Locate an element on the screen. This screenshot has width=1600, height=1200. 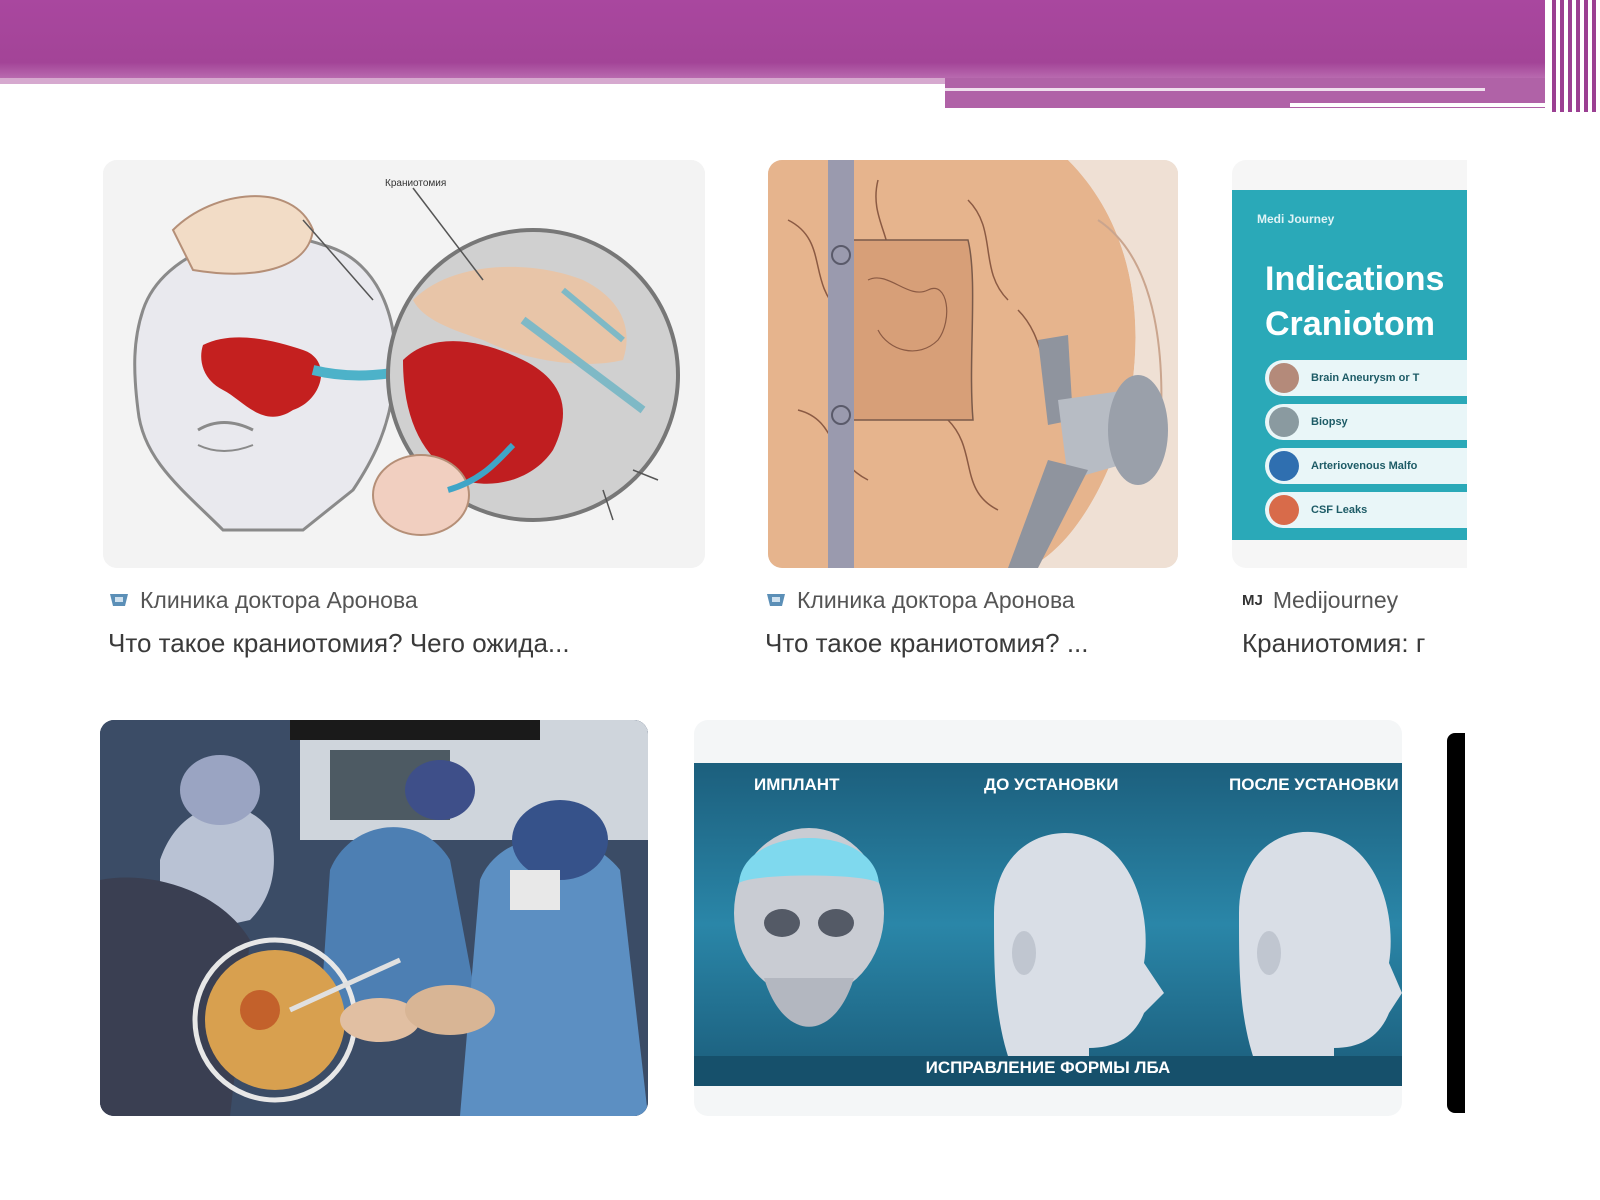
infographic-heading-2: Craniotom is located at coordinates (1350, 324).